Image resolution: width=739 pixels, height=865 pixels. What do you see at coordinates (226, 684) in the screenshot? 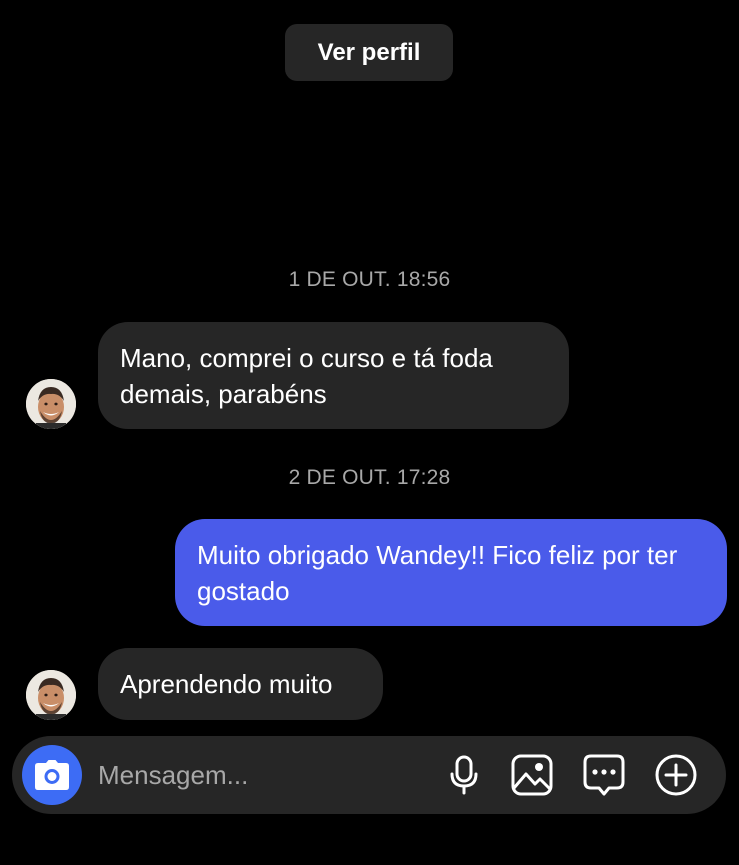
I see `message-text: Aprendendo muito` at bounding box center [226, 684].